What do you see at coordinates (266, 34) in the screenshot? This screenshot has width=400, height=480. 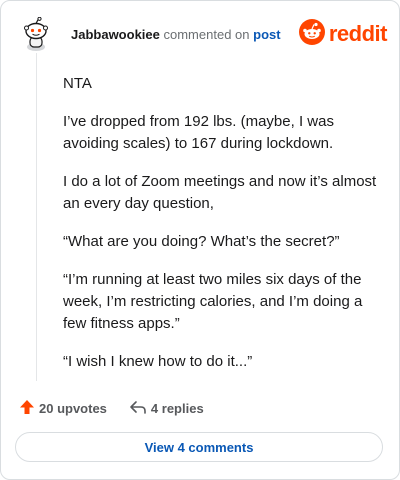 I see `post-link: post` at bounding box center [266, 34].